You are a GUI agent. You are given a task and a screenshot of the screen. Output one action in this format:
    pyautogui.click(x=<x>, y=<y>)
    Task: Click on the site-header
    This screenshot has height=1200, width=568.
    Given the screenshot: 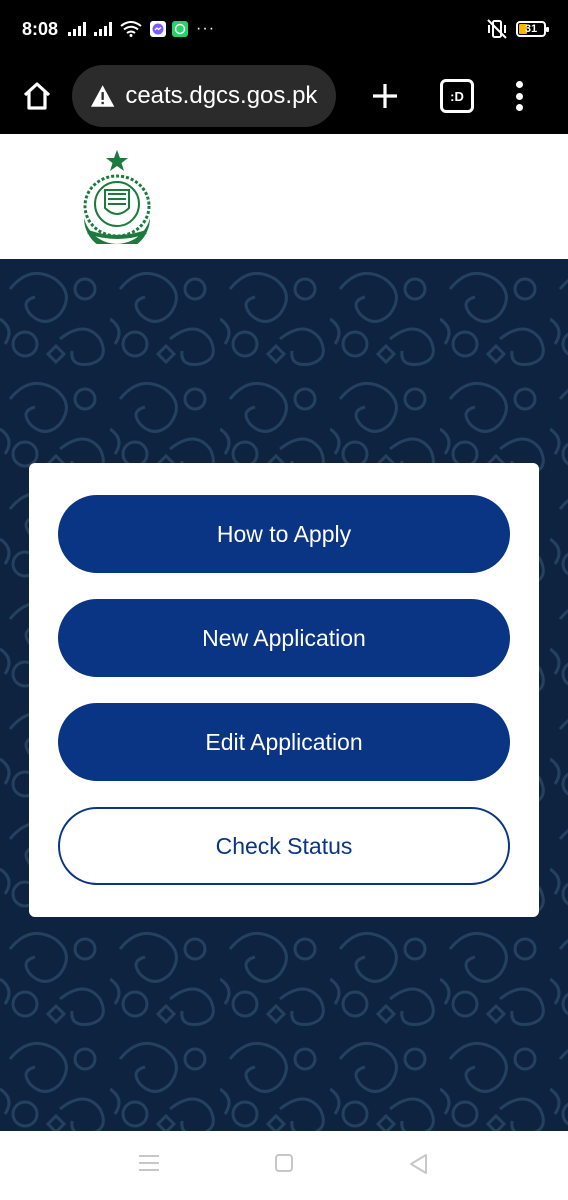 What is the action you would take?
    pyautogui.click(x=284, y=196)
    